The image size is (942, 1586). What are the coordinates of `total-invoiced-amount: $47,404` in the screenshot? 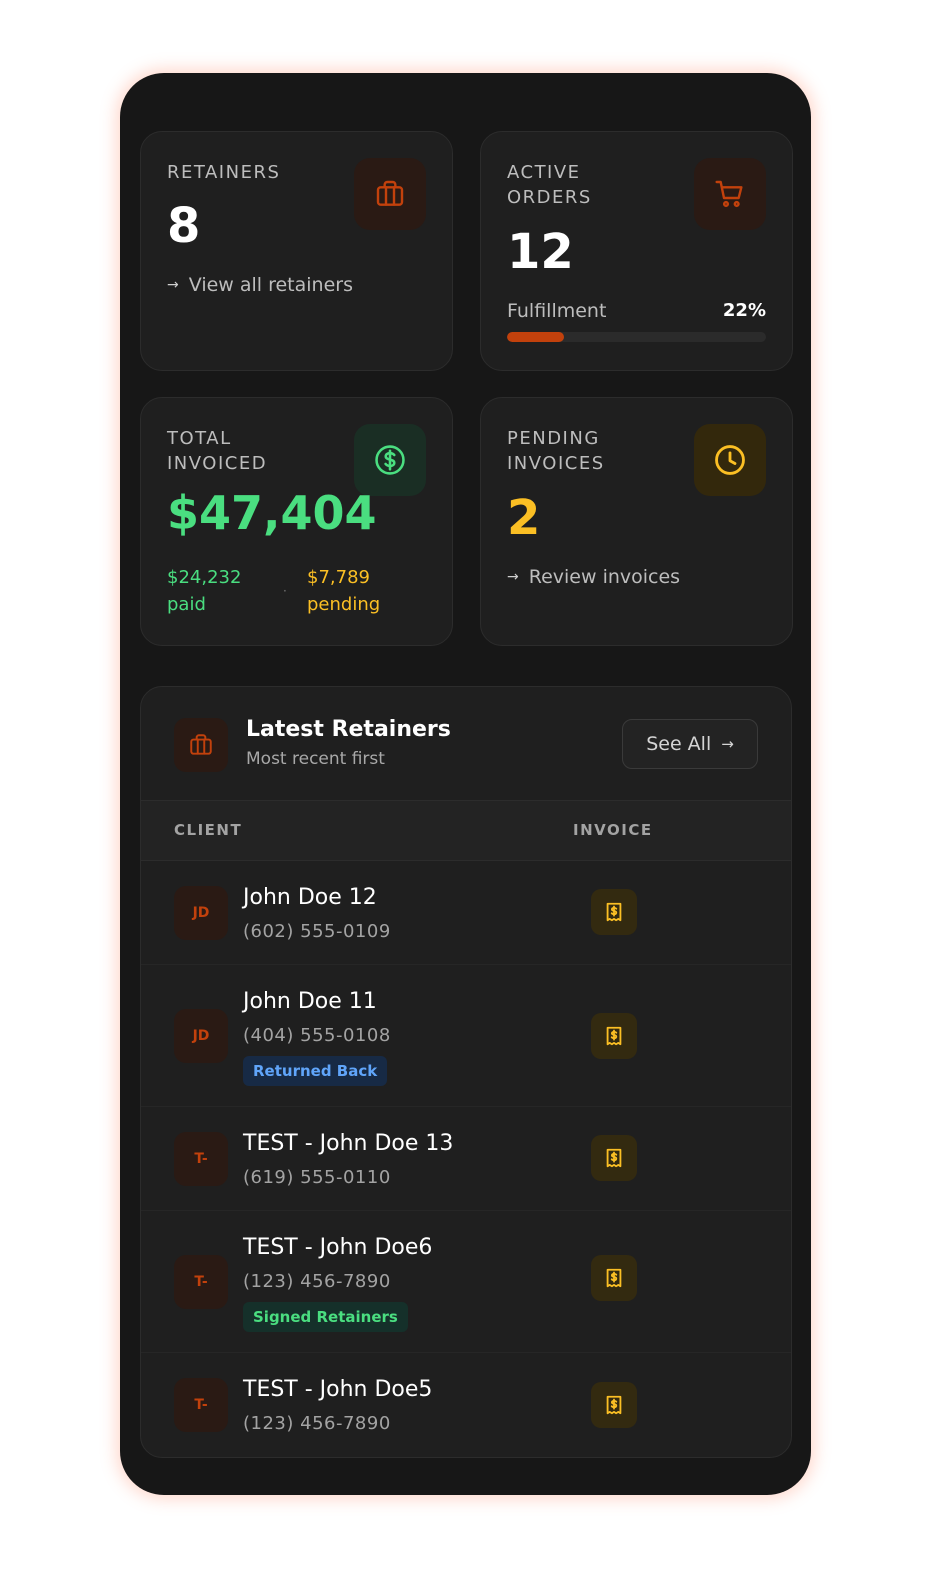 It's located at (272, 513).